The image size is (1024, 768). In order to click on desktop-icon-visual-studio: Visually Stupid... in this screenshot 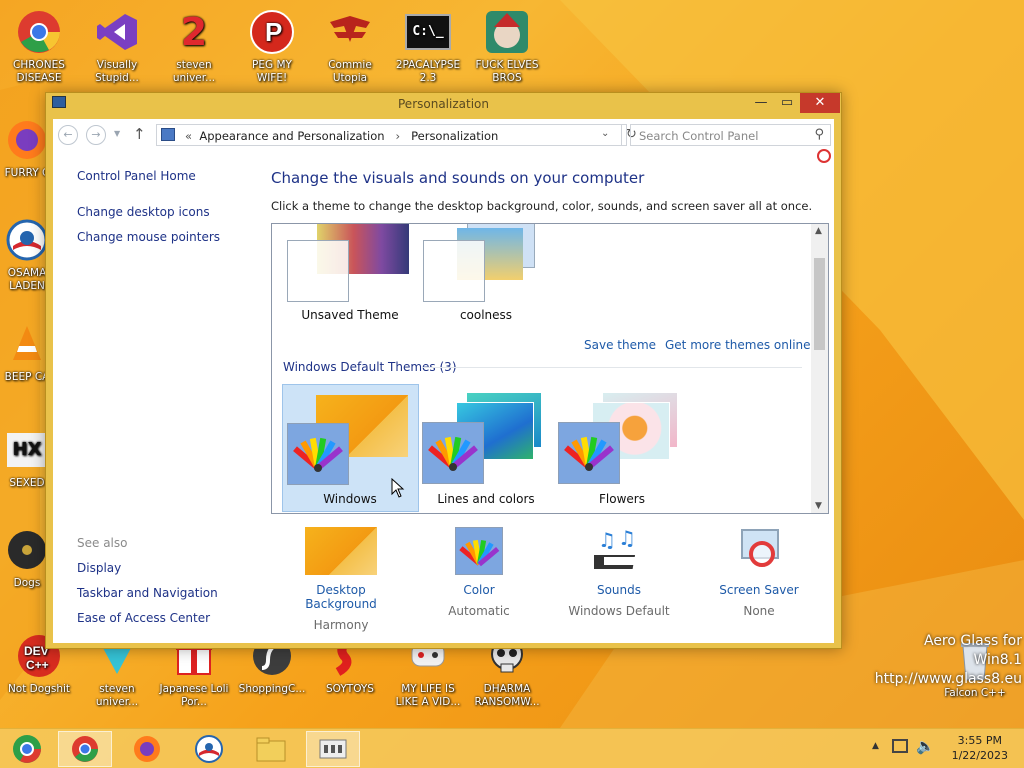, I will do `click(117, 46)`.